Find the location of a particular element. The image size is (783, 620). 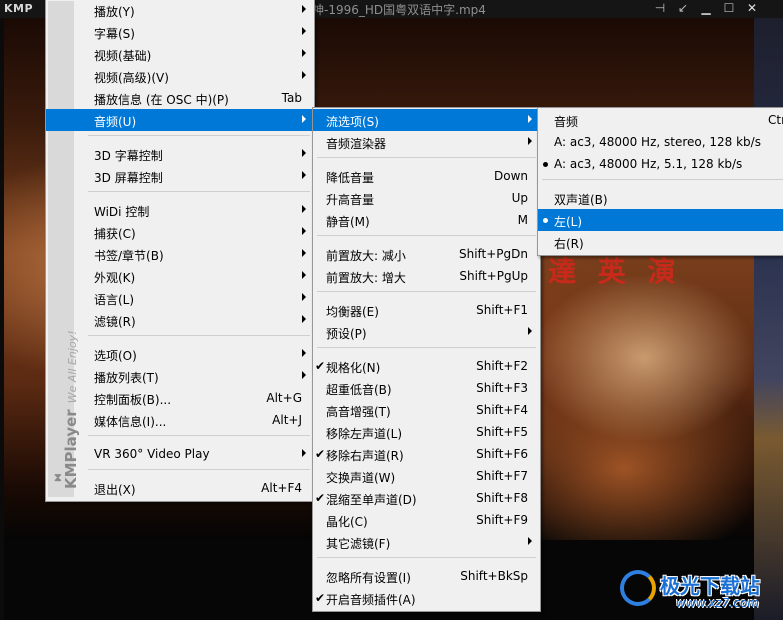

menu-item-media-info: 媒体信息(I)... Alt+J is located at coordinates (180, 420).